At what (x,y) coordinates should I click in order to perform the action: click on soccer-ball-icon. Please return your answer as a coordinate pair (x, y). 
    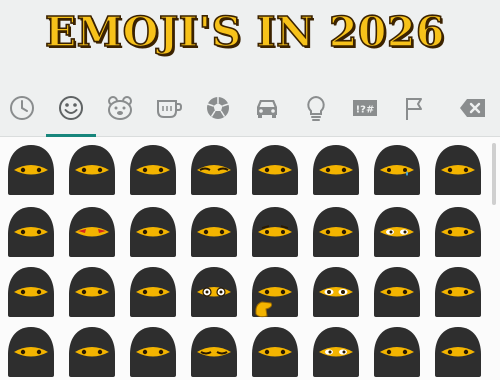
    Looking at the image, I should click on (218, 108).